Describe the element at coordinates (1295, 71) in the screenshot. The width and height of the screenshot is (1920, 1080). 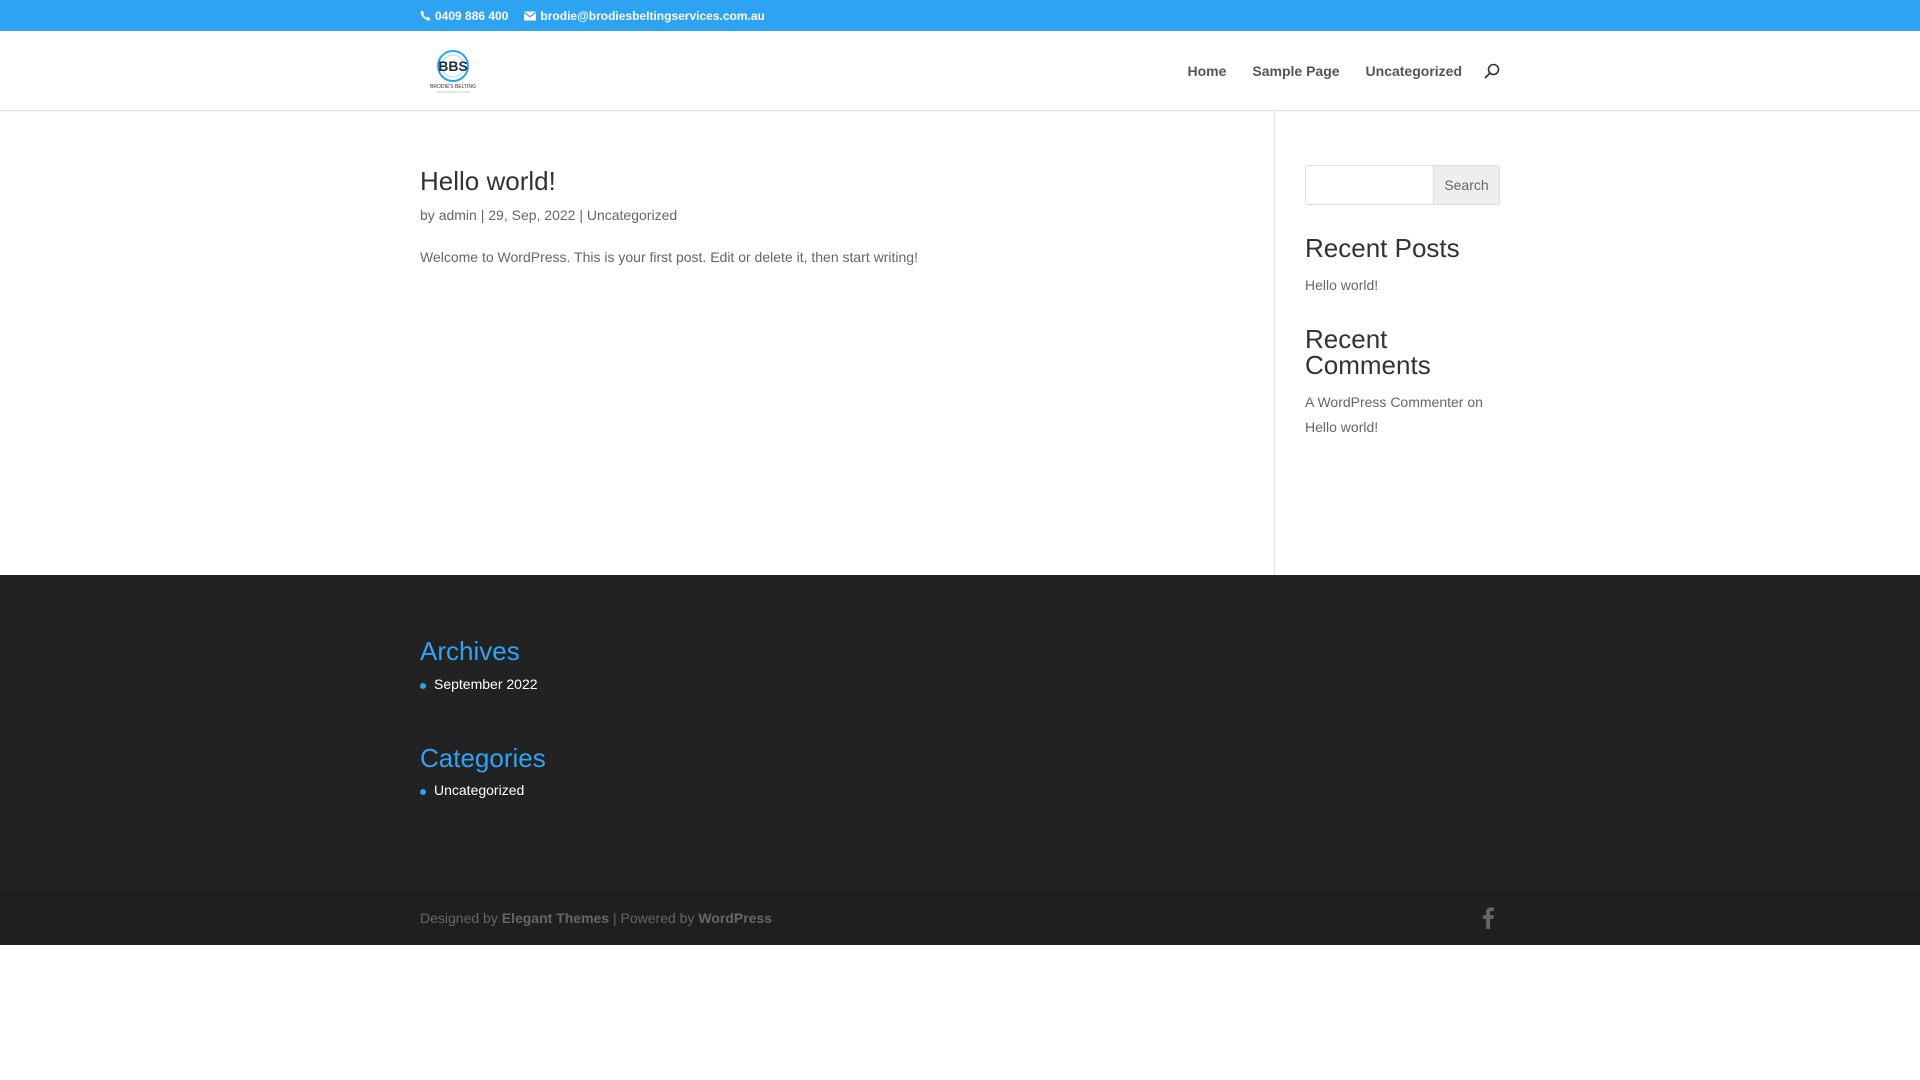
I see `nav-sample-page: Sample Page` at that location.